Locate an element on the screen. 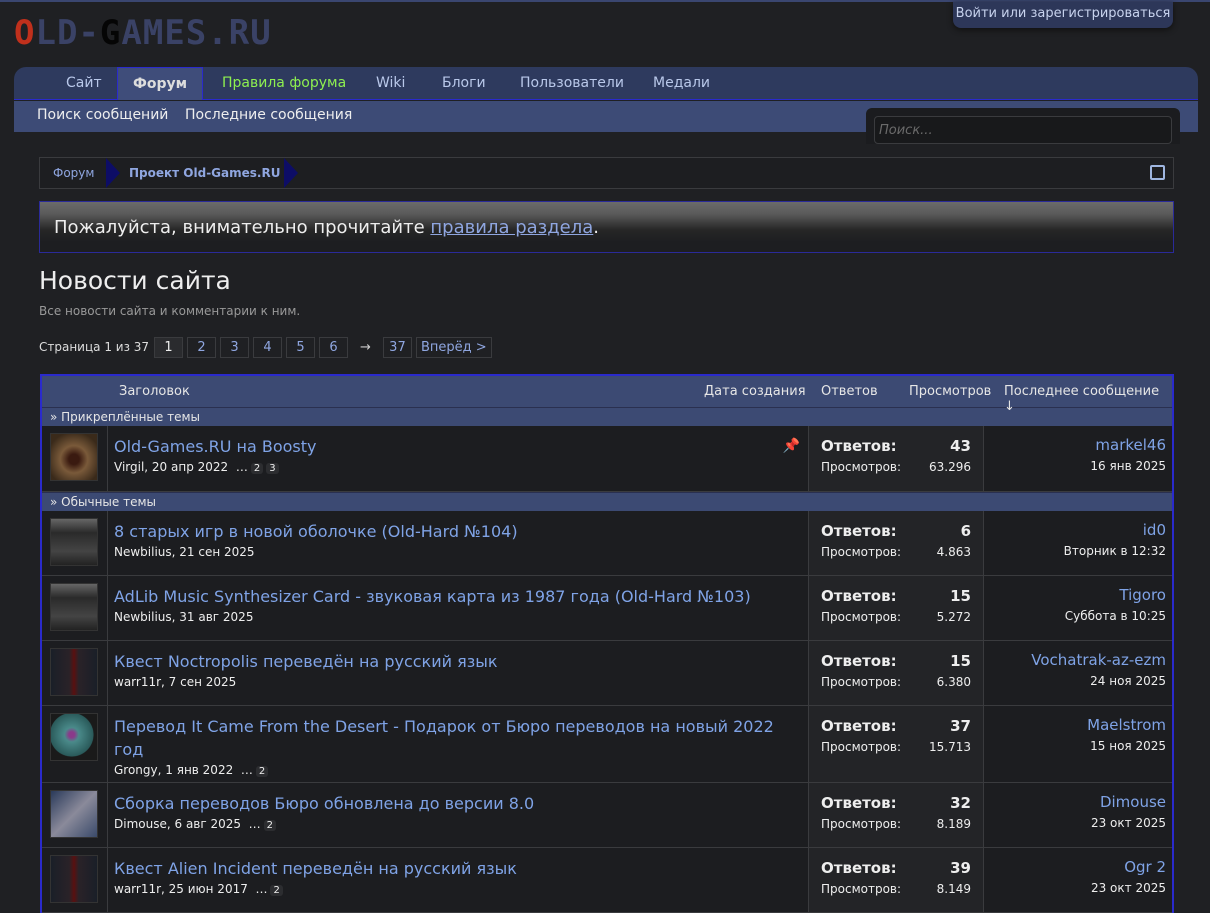  thread-meta: Dimouse, 6 авг 2025 … 2 is located at coordinates (458, 824).